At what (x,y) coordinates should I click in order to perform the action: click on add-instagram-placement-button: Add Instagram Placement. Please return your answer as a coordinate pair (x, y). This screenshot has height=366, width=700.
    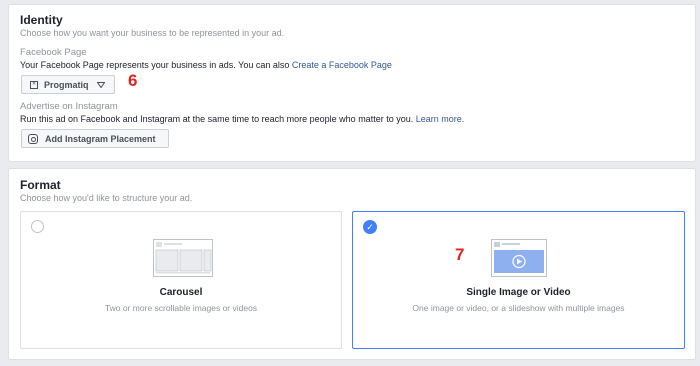
    Looking at the image, I should click on (95, 138).